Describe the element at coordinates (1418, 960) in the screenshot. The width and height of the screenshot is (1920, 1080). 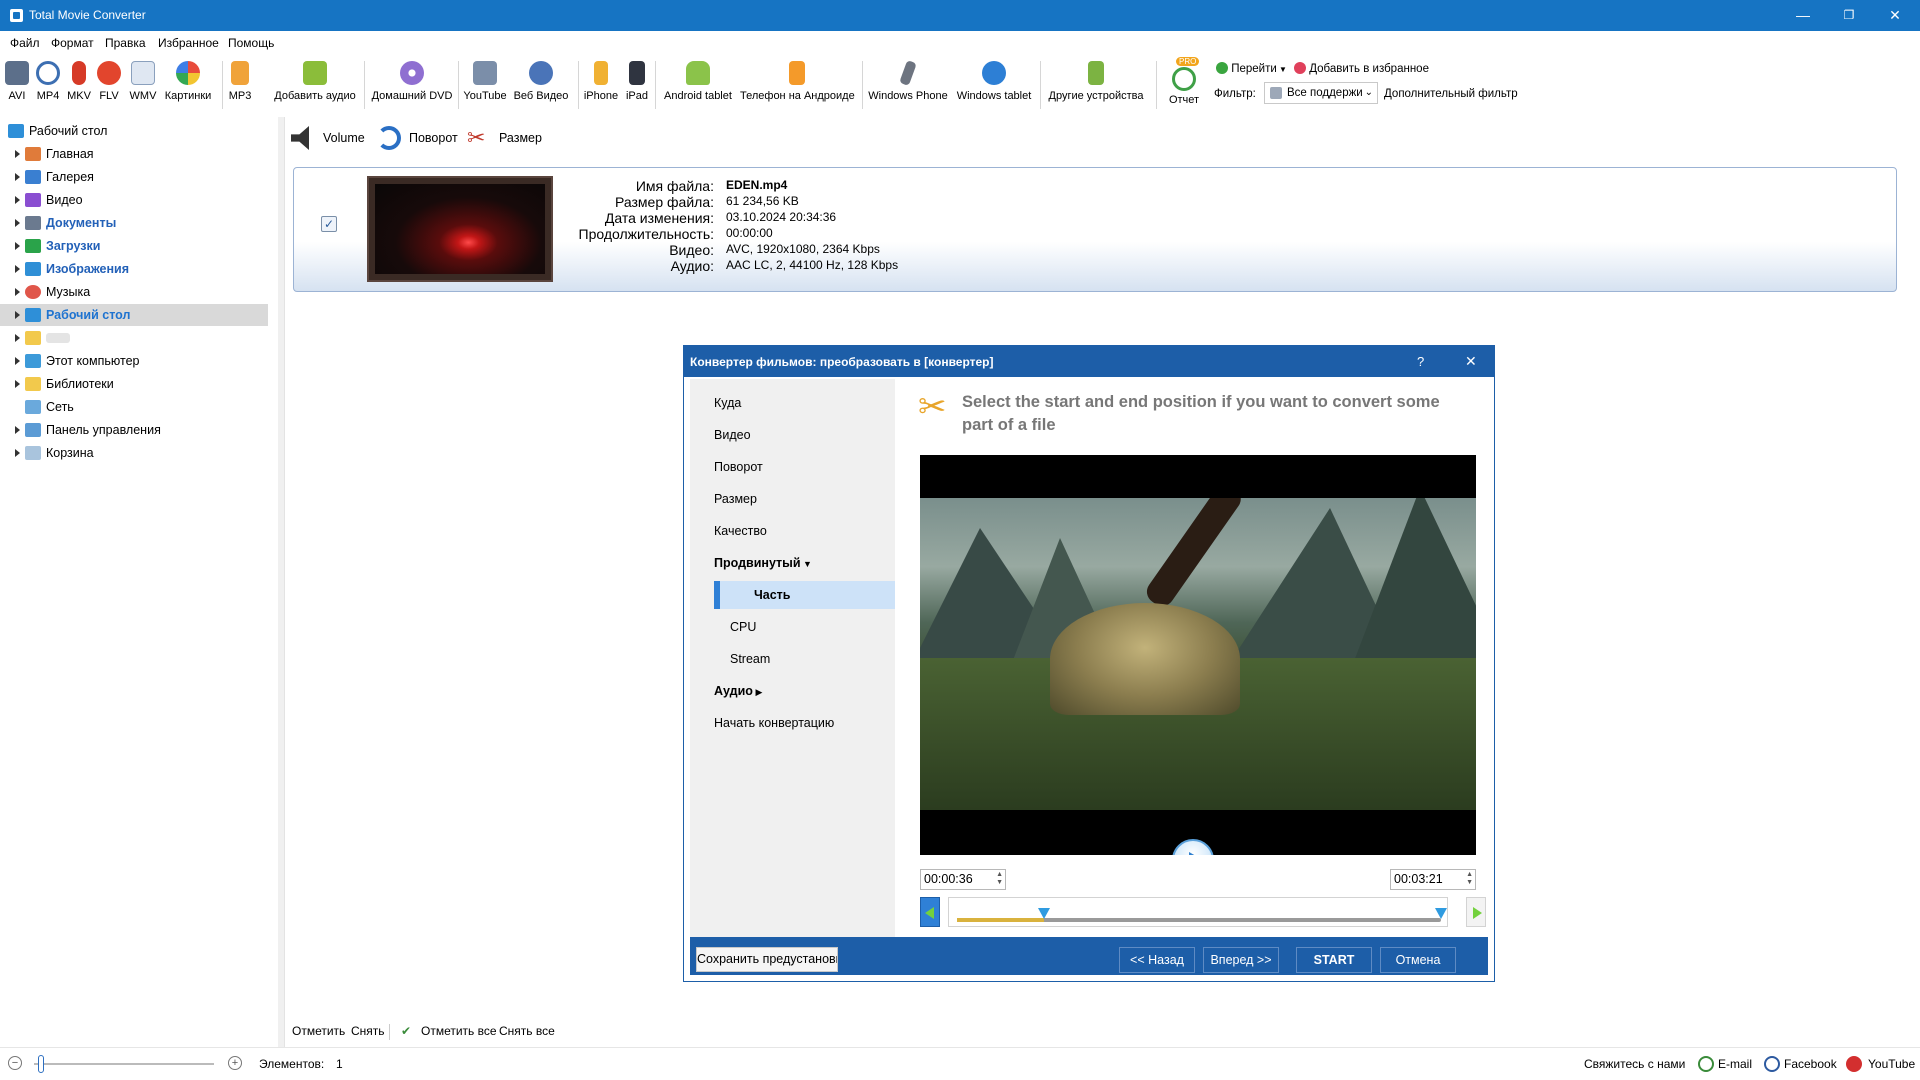
I see `cancel-button: Отмена` at that location.